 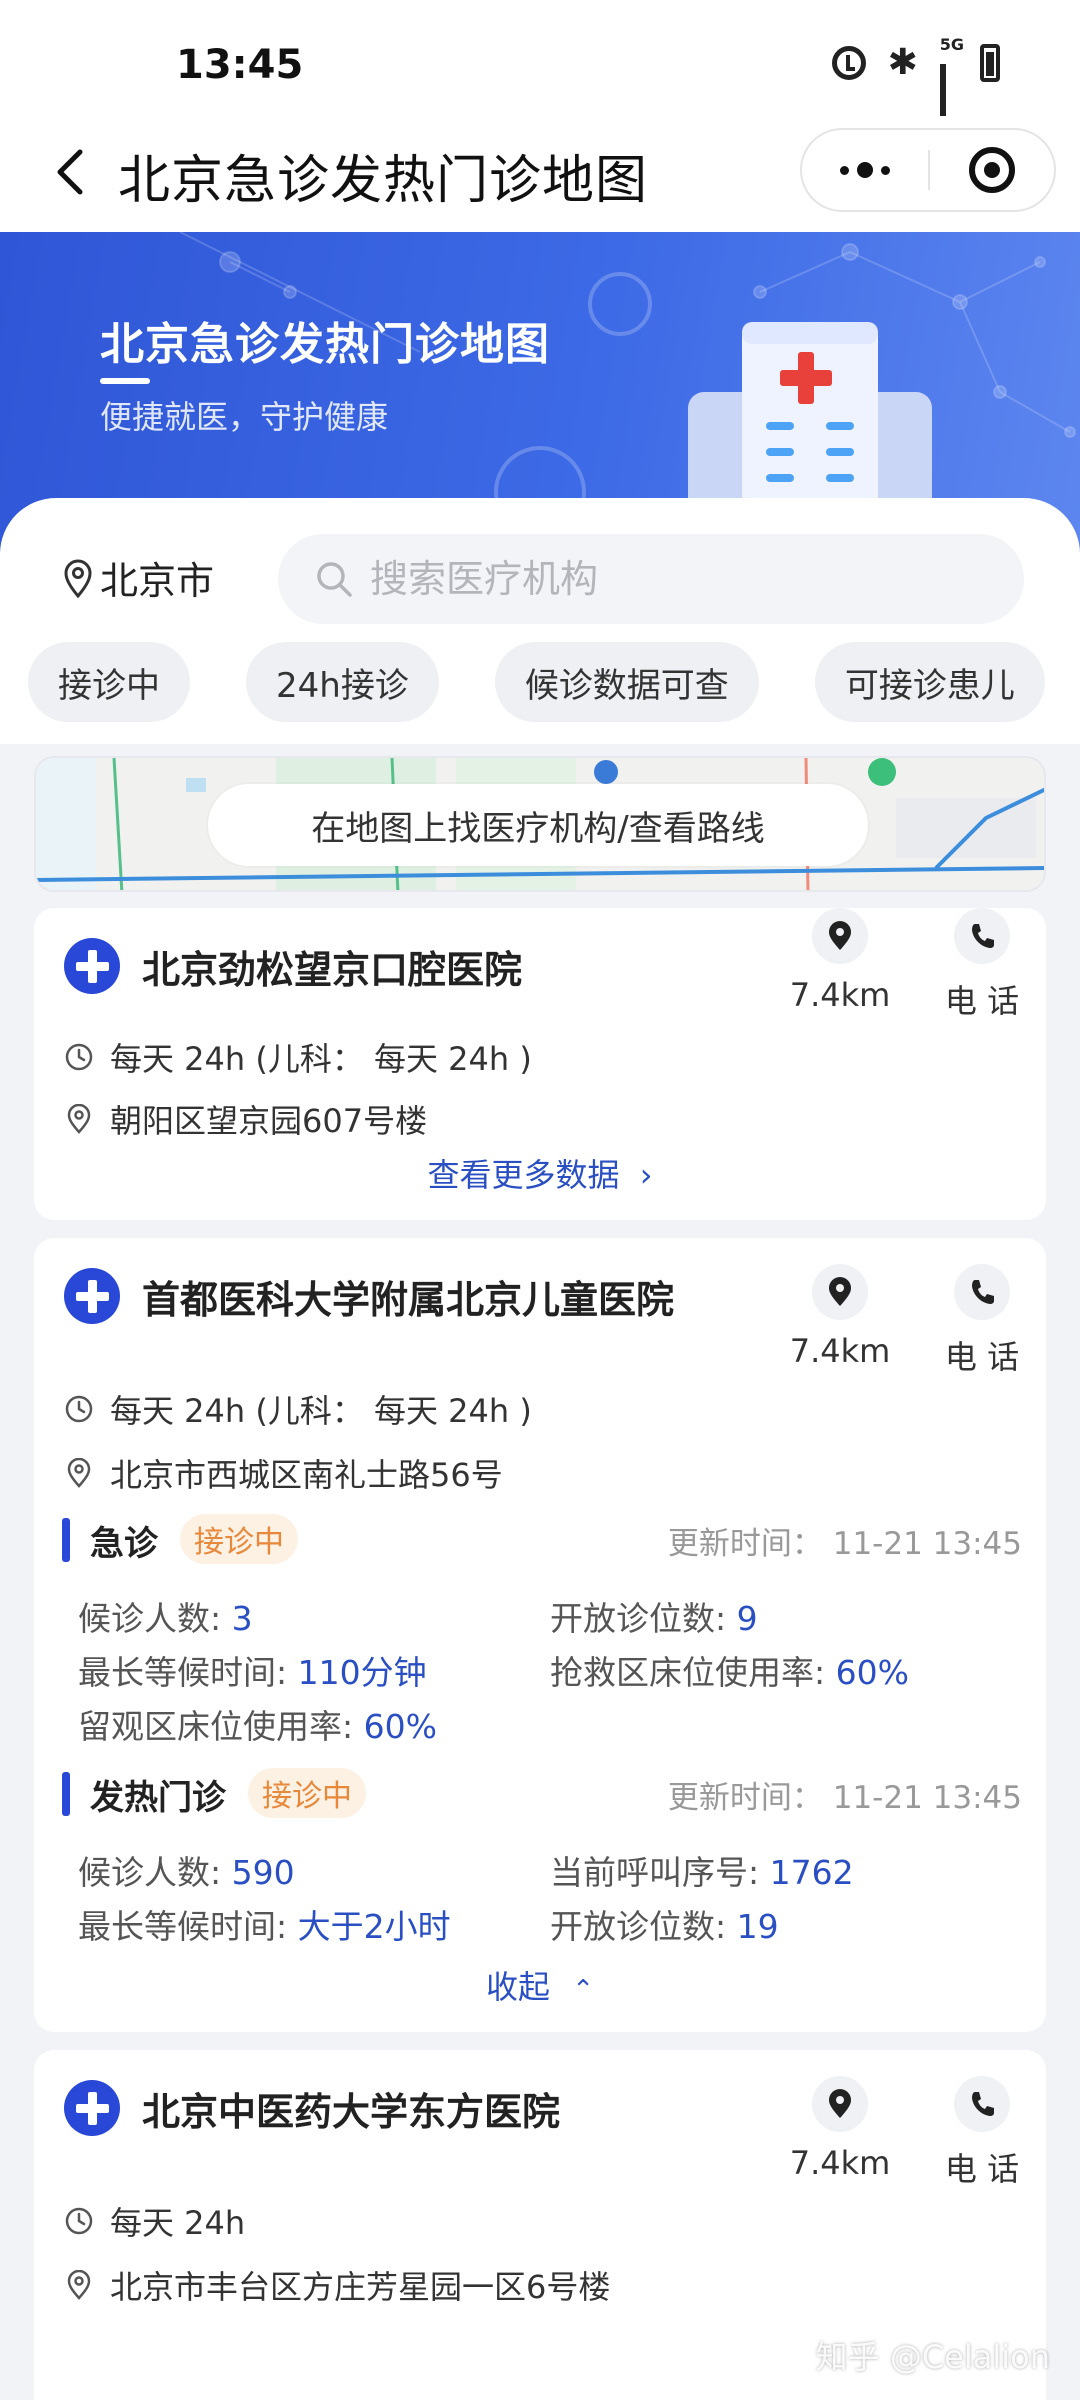 I want to click on filter-chip-24h: 24h接诊, so click(x=342, y=682).